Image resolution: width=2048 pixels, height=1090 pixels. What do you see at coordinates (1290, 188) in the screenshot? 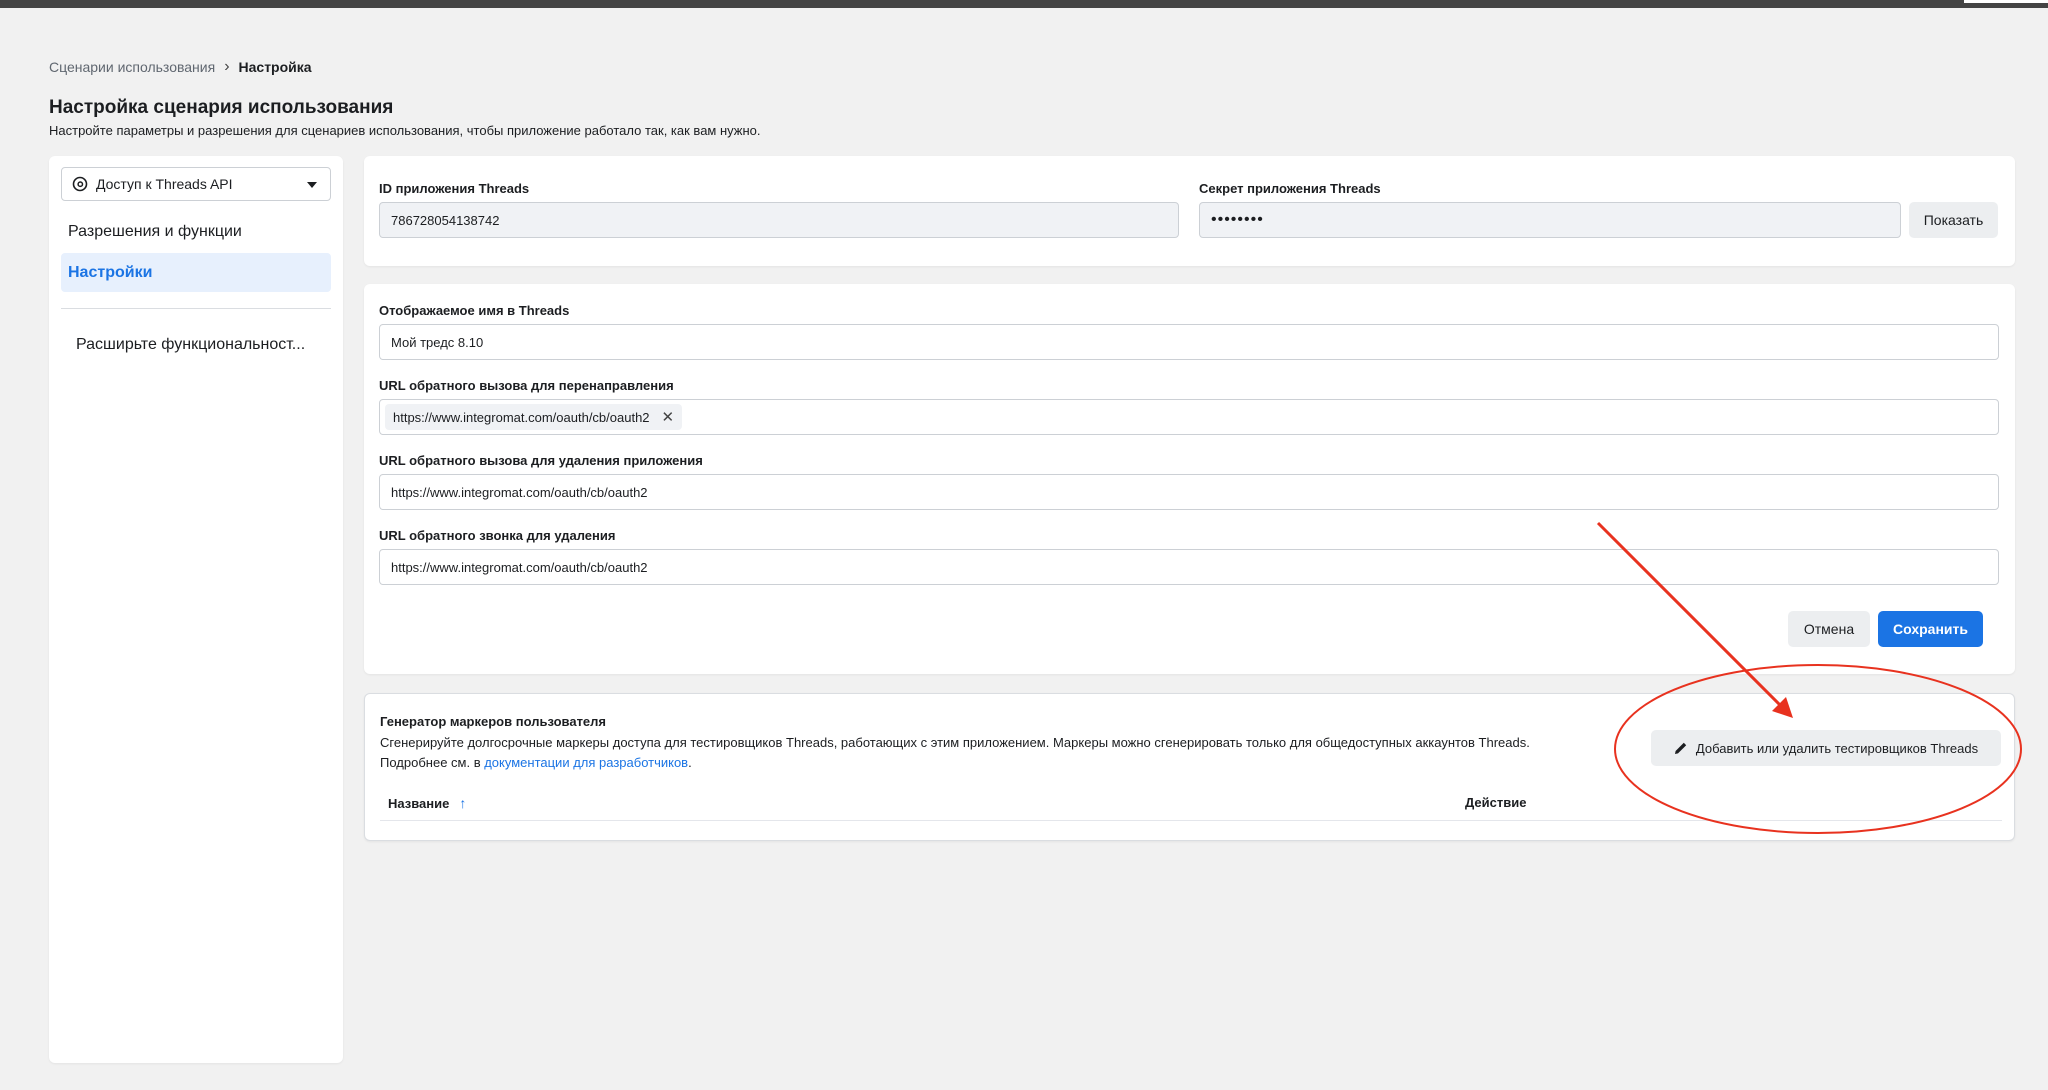
I see `app-secret-label: Секрет приложения Threads` at bounding box center [1290, 188].